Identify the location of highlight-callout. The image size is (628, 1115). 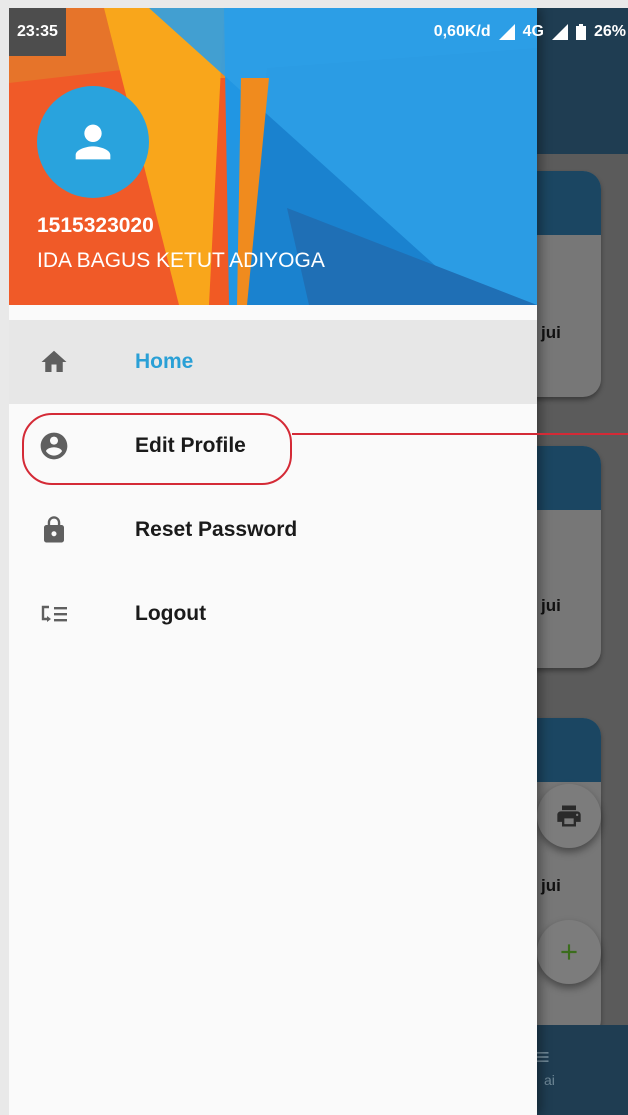
(157, 449).